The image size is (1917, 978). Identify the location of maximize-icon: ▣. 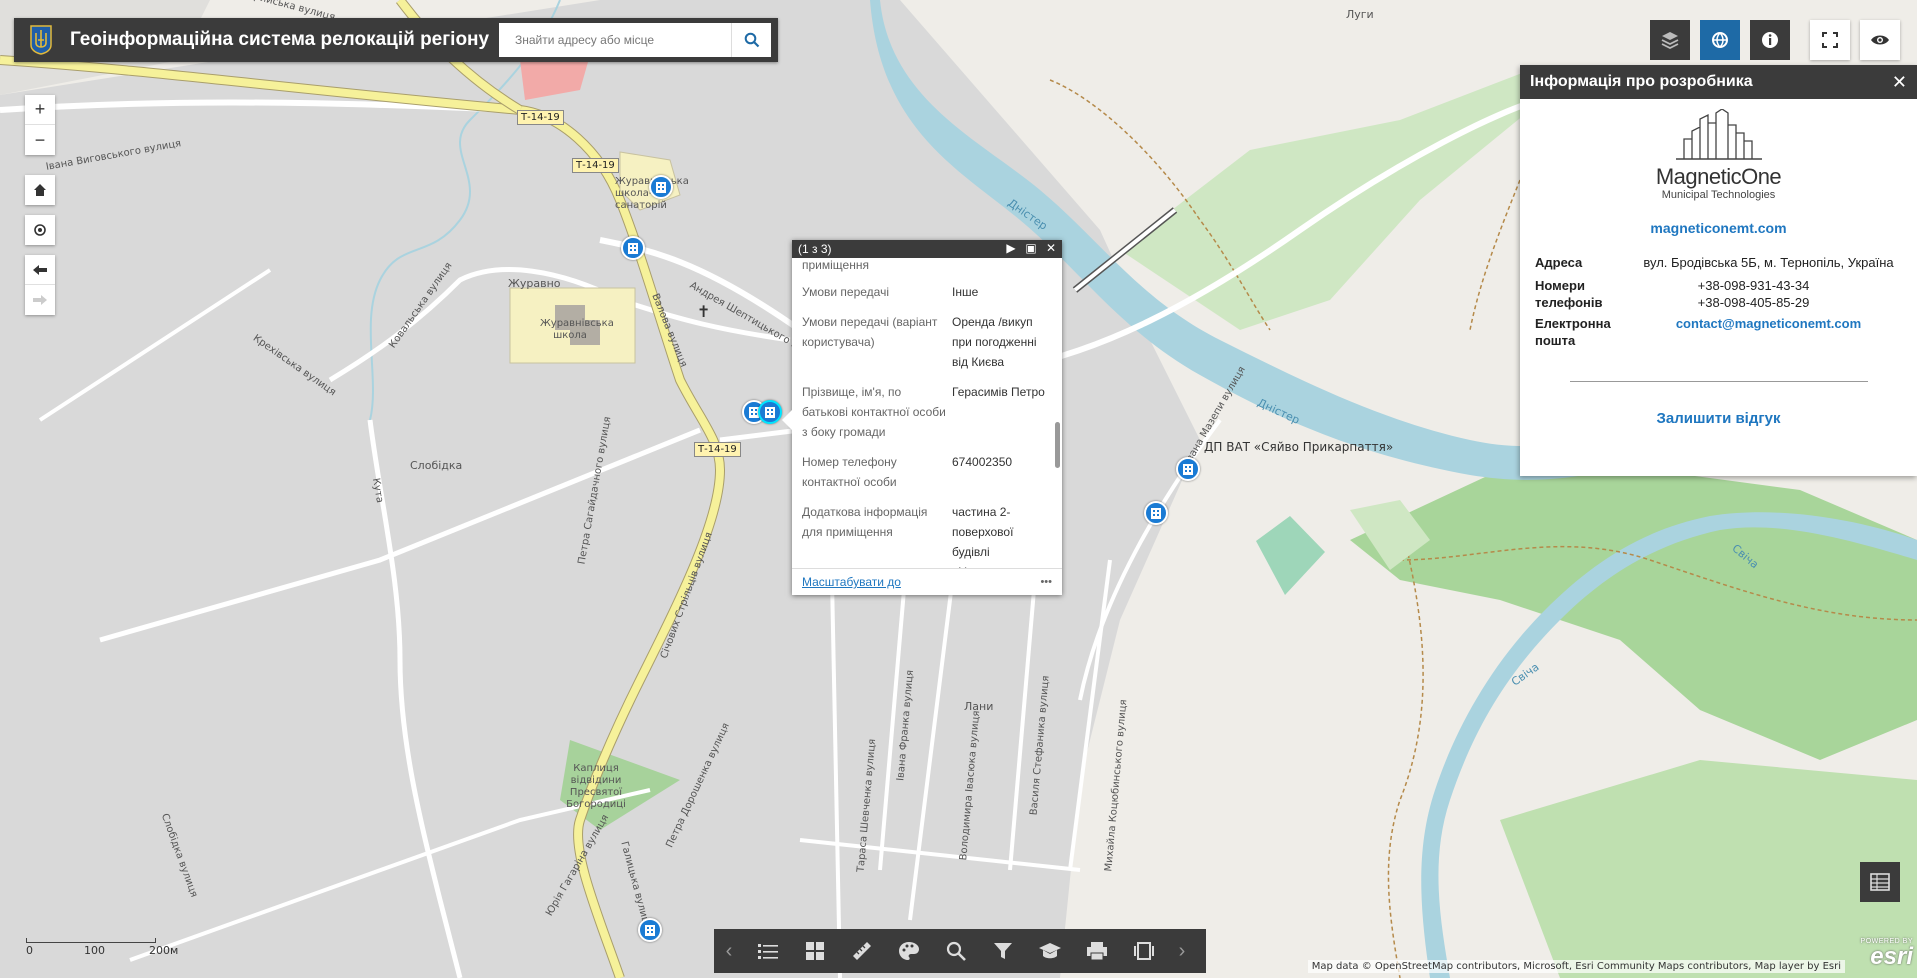
(1031, 248).